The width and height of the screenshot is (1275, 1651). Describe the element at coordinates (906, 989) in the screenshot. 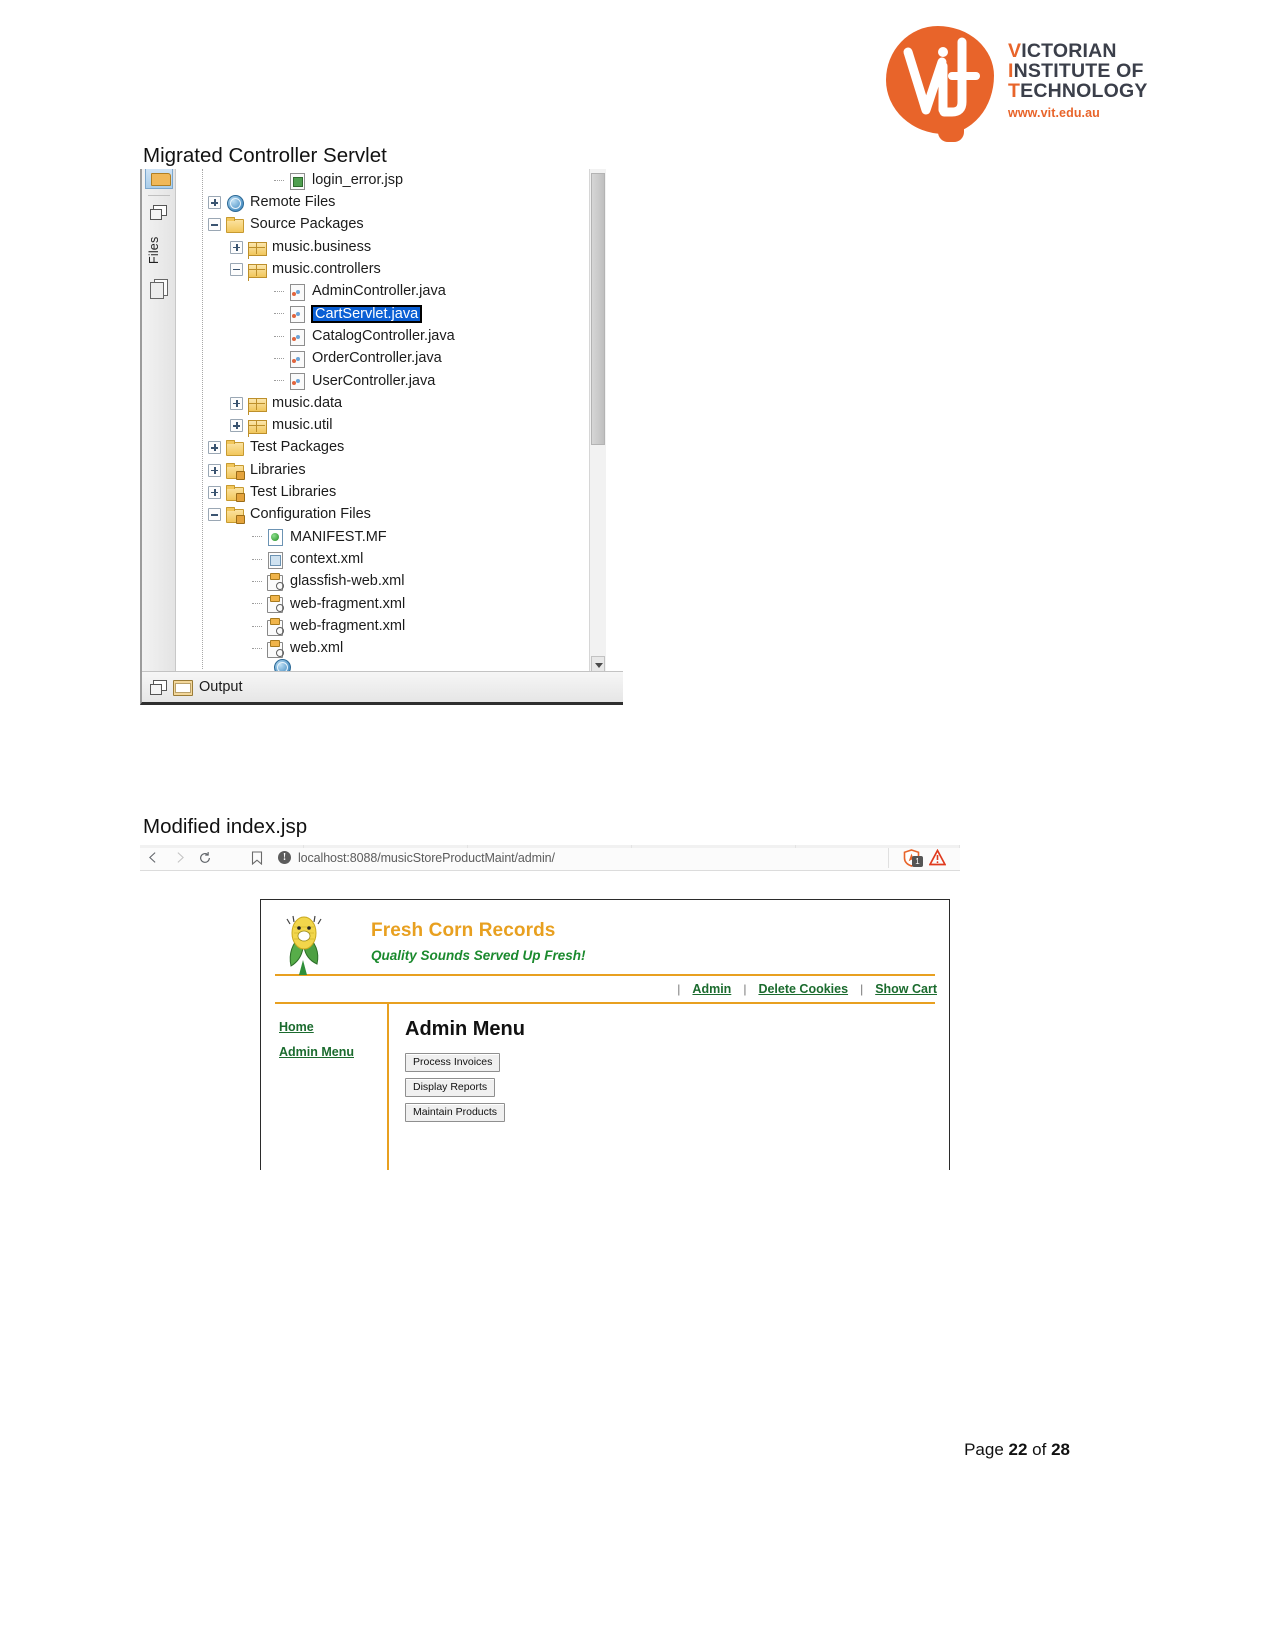

I see `nav-link-show-cart: Show Cart` at that location.